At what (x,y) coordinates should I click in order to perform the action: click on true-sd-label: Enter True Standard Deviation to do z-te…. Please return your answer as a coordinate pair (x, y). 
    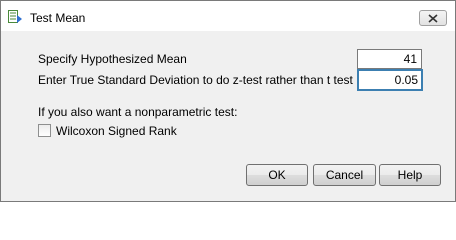
    Looking at the image, I should click on (195, 80).